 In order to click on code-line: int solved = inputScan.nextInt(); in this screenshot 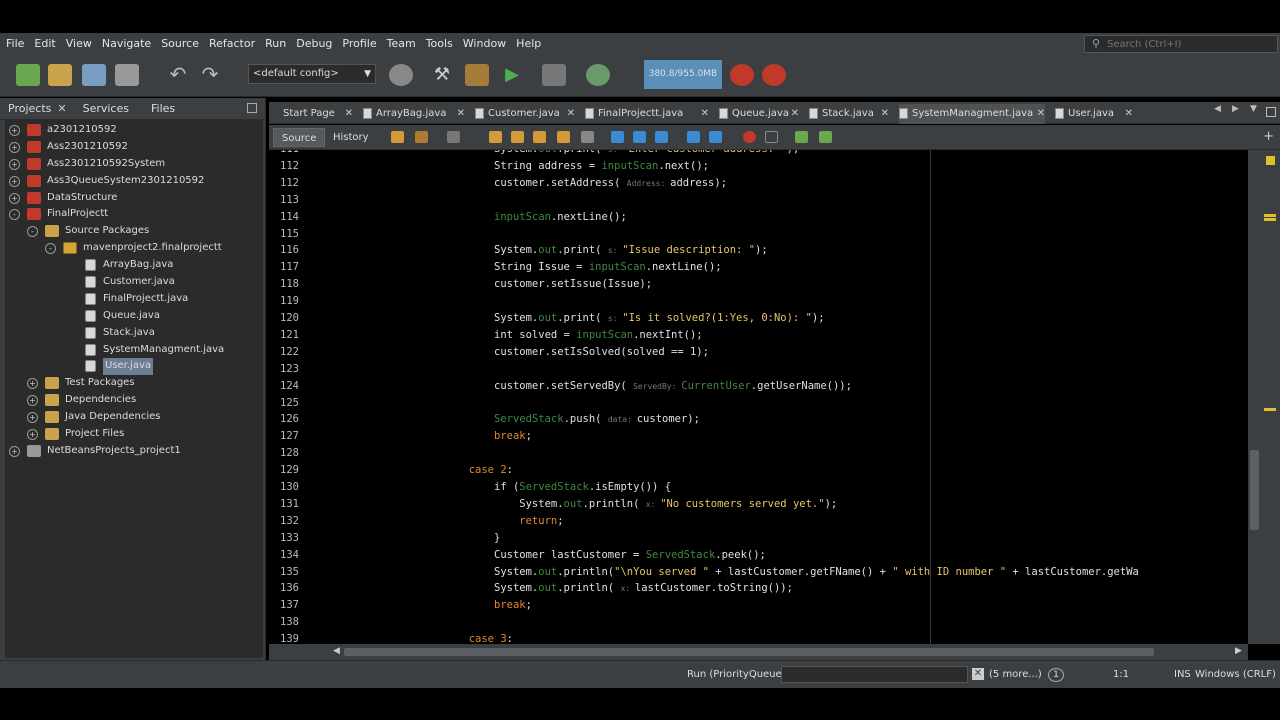, I will do `click(510, 335)`.